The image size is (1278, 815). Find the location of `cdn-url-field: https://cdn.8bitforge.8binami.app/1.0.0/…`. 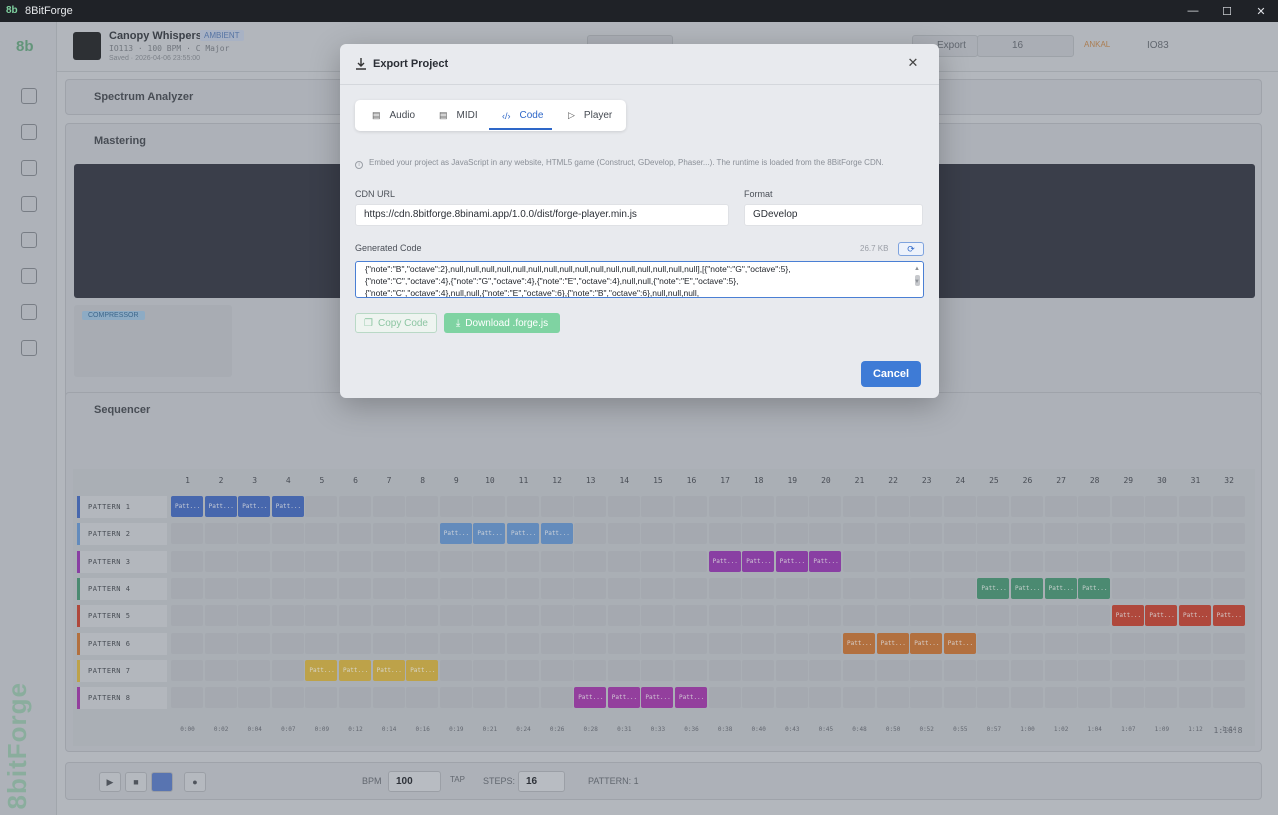

cdn-url-field: https://cdn.8bitforge.8binami.app/1.0.0/… is located at coordinates (542, 215).